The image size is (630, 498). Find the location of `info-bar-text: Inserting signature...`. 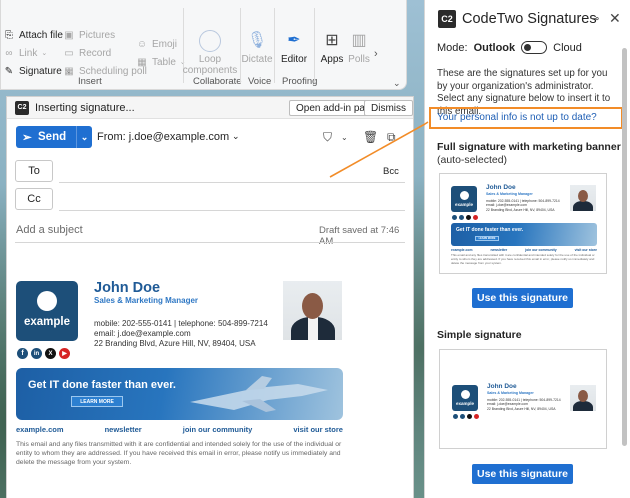

info-bar-text: Inserting signature... is located at coordinates (85, 107).